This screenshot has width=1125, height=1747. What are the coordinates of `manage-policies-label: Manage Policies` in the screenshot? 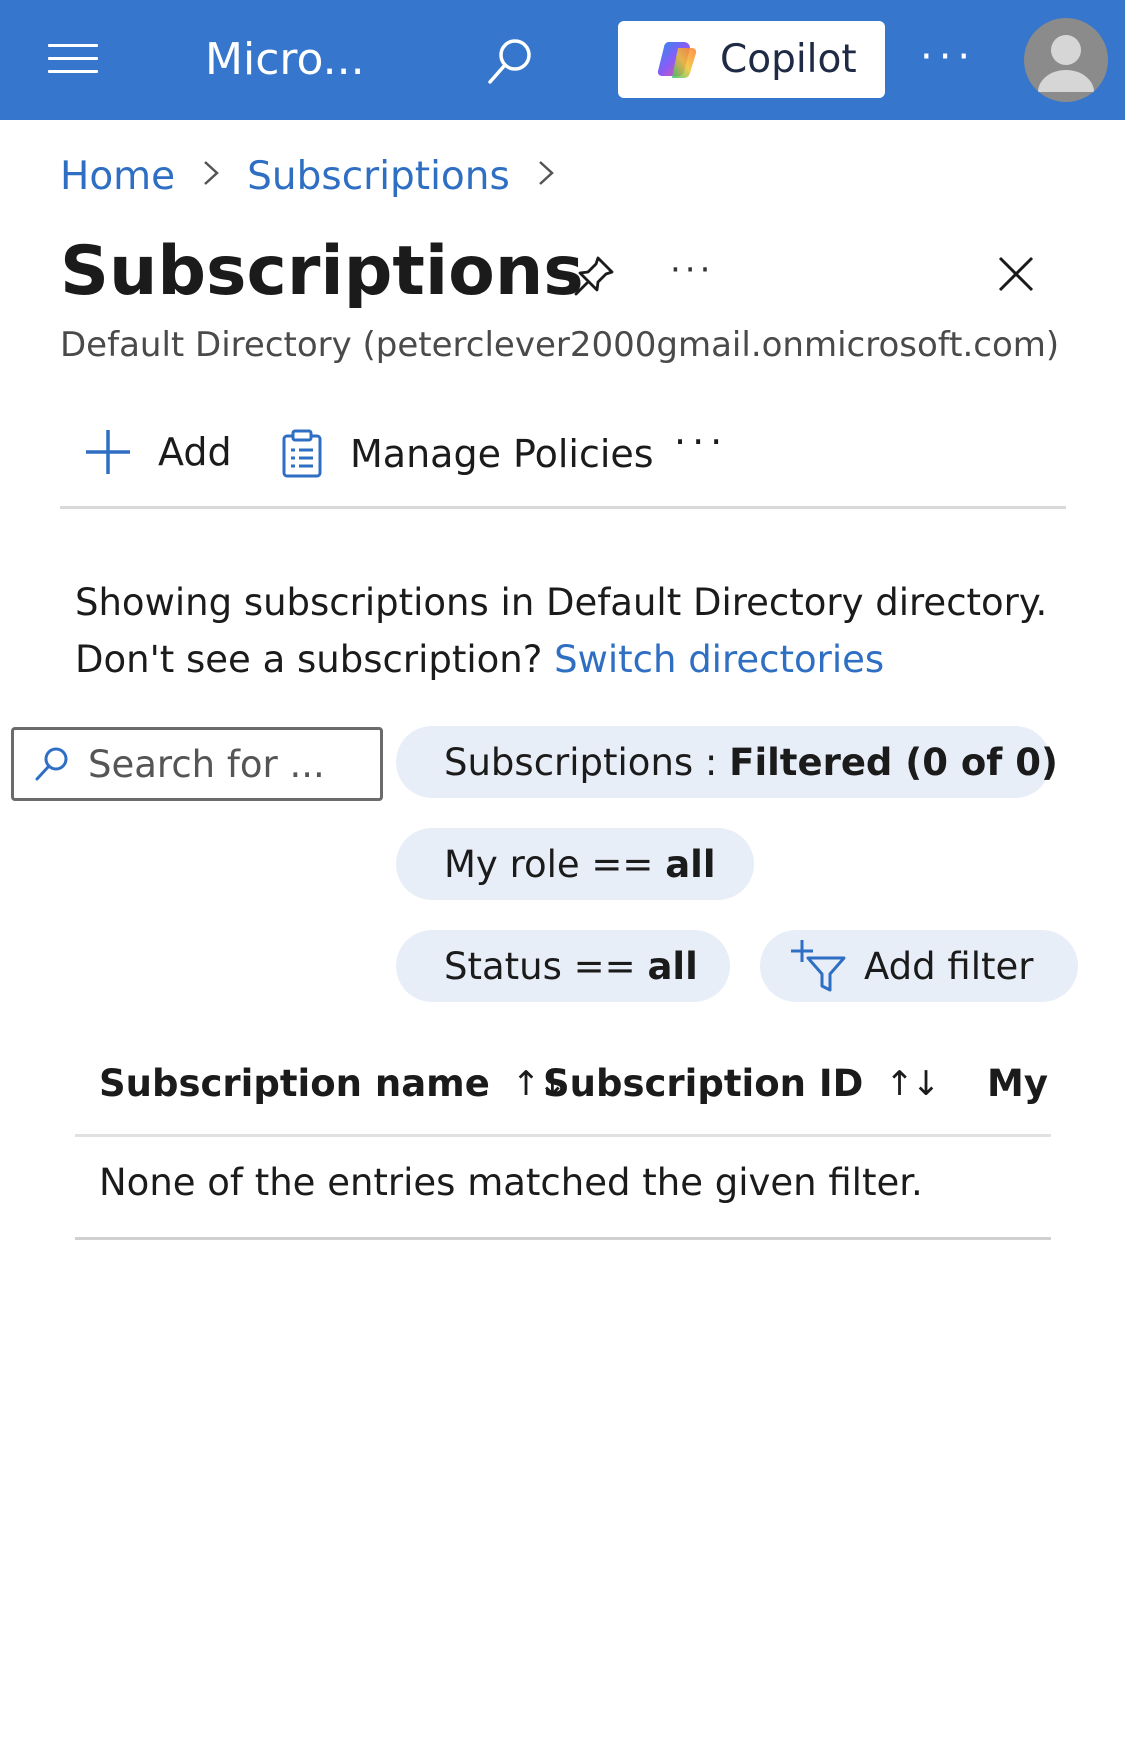 It's located at (502, 454).